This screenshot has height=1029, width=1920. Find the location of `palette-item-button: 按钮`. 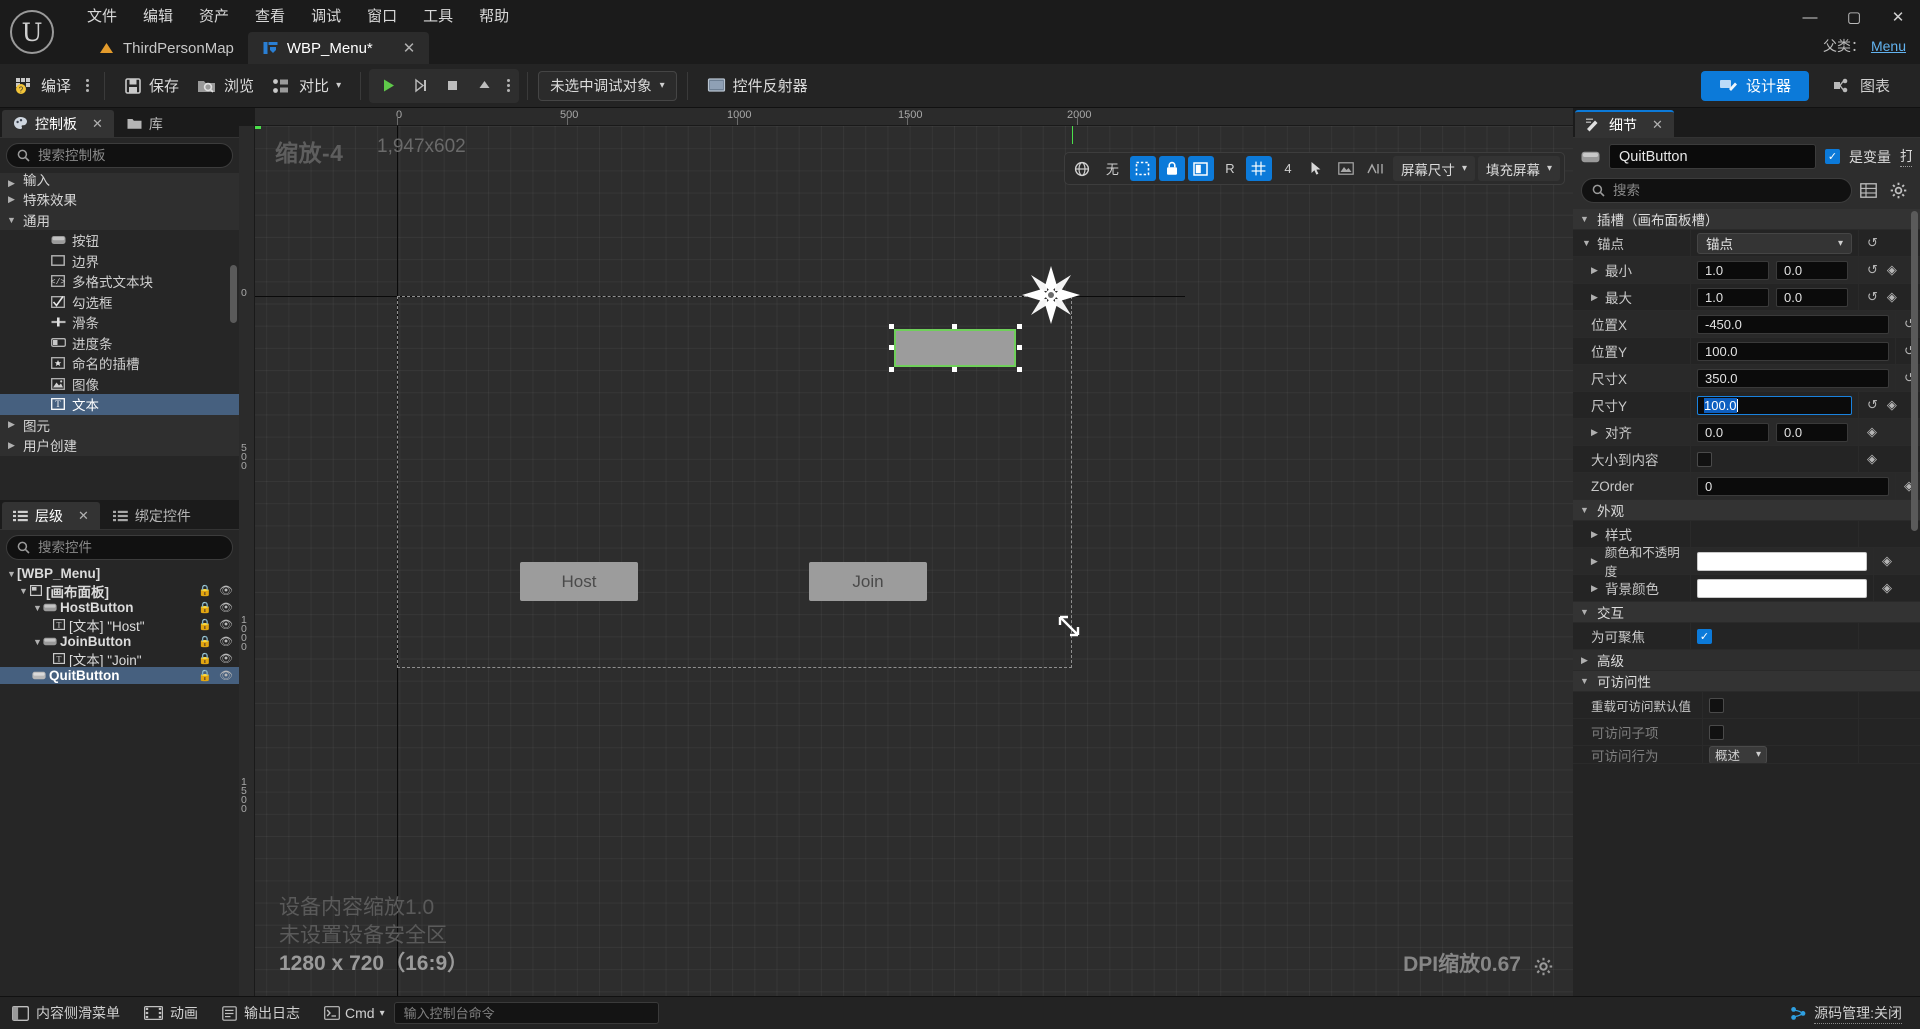

palette-item-button: 按钮 is located at coordinates (119, 240).